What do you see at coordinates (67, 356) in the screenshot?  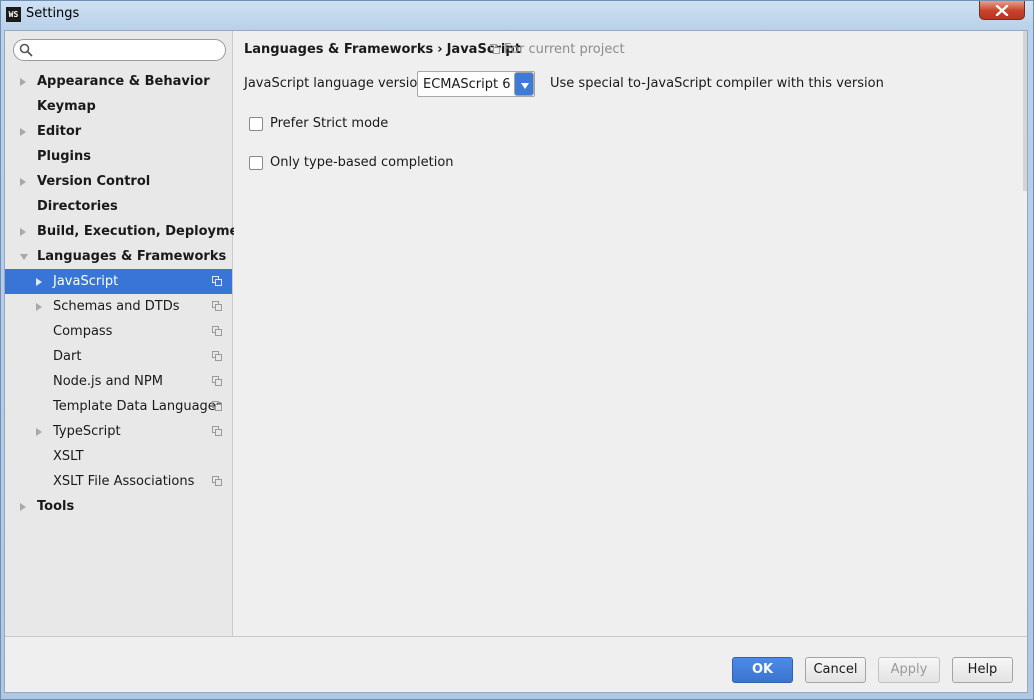 I see `sidebar-item-label: Dart` at bounding box center [67, 356].